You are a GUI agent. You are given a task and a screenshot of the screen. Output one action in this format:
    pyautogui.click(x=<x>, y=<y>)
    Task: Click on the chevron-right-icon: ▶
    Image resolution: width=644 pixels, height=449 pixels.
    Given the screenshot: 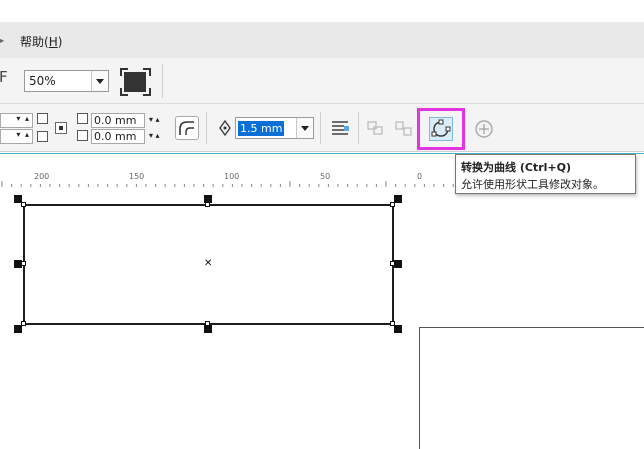 What is the action you would take?
    pyautogui.click(x=2, y=40)
    